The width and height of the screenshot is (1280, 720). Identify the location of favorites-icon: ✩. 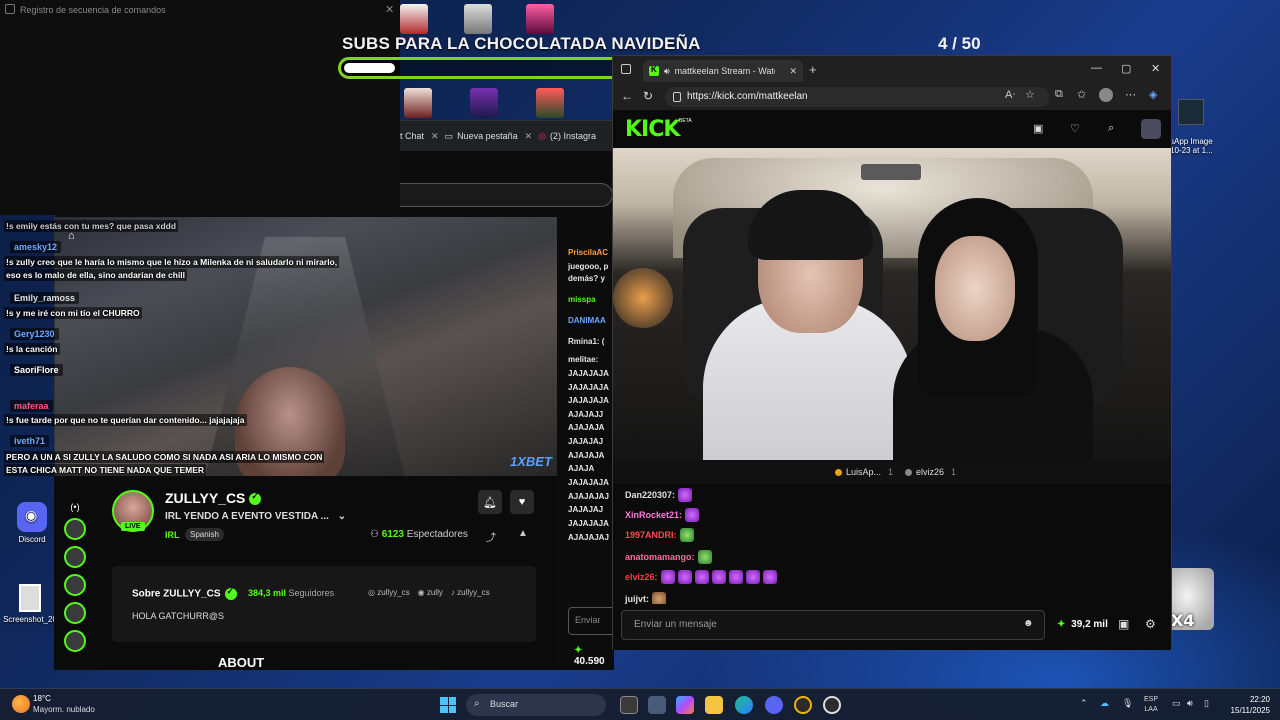
(1081, 94).